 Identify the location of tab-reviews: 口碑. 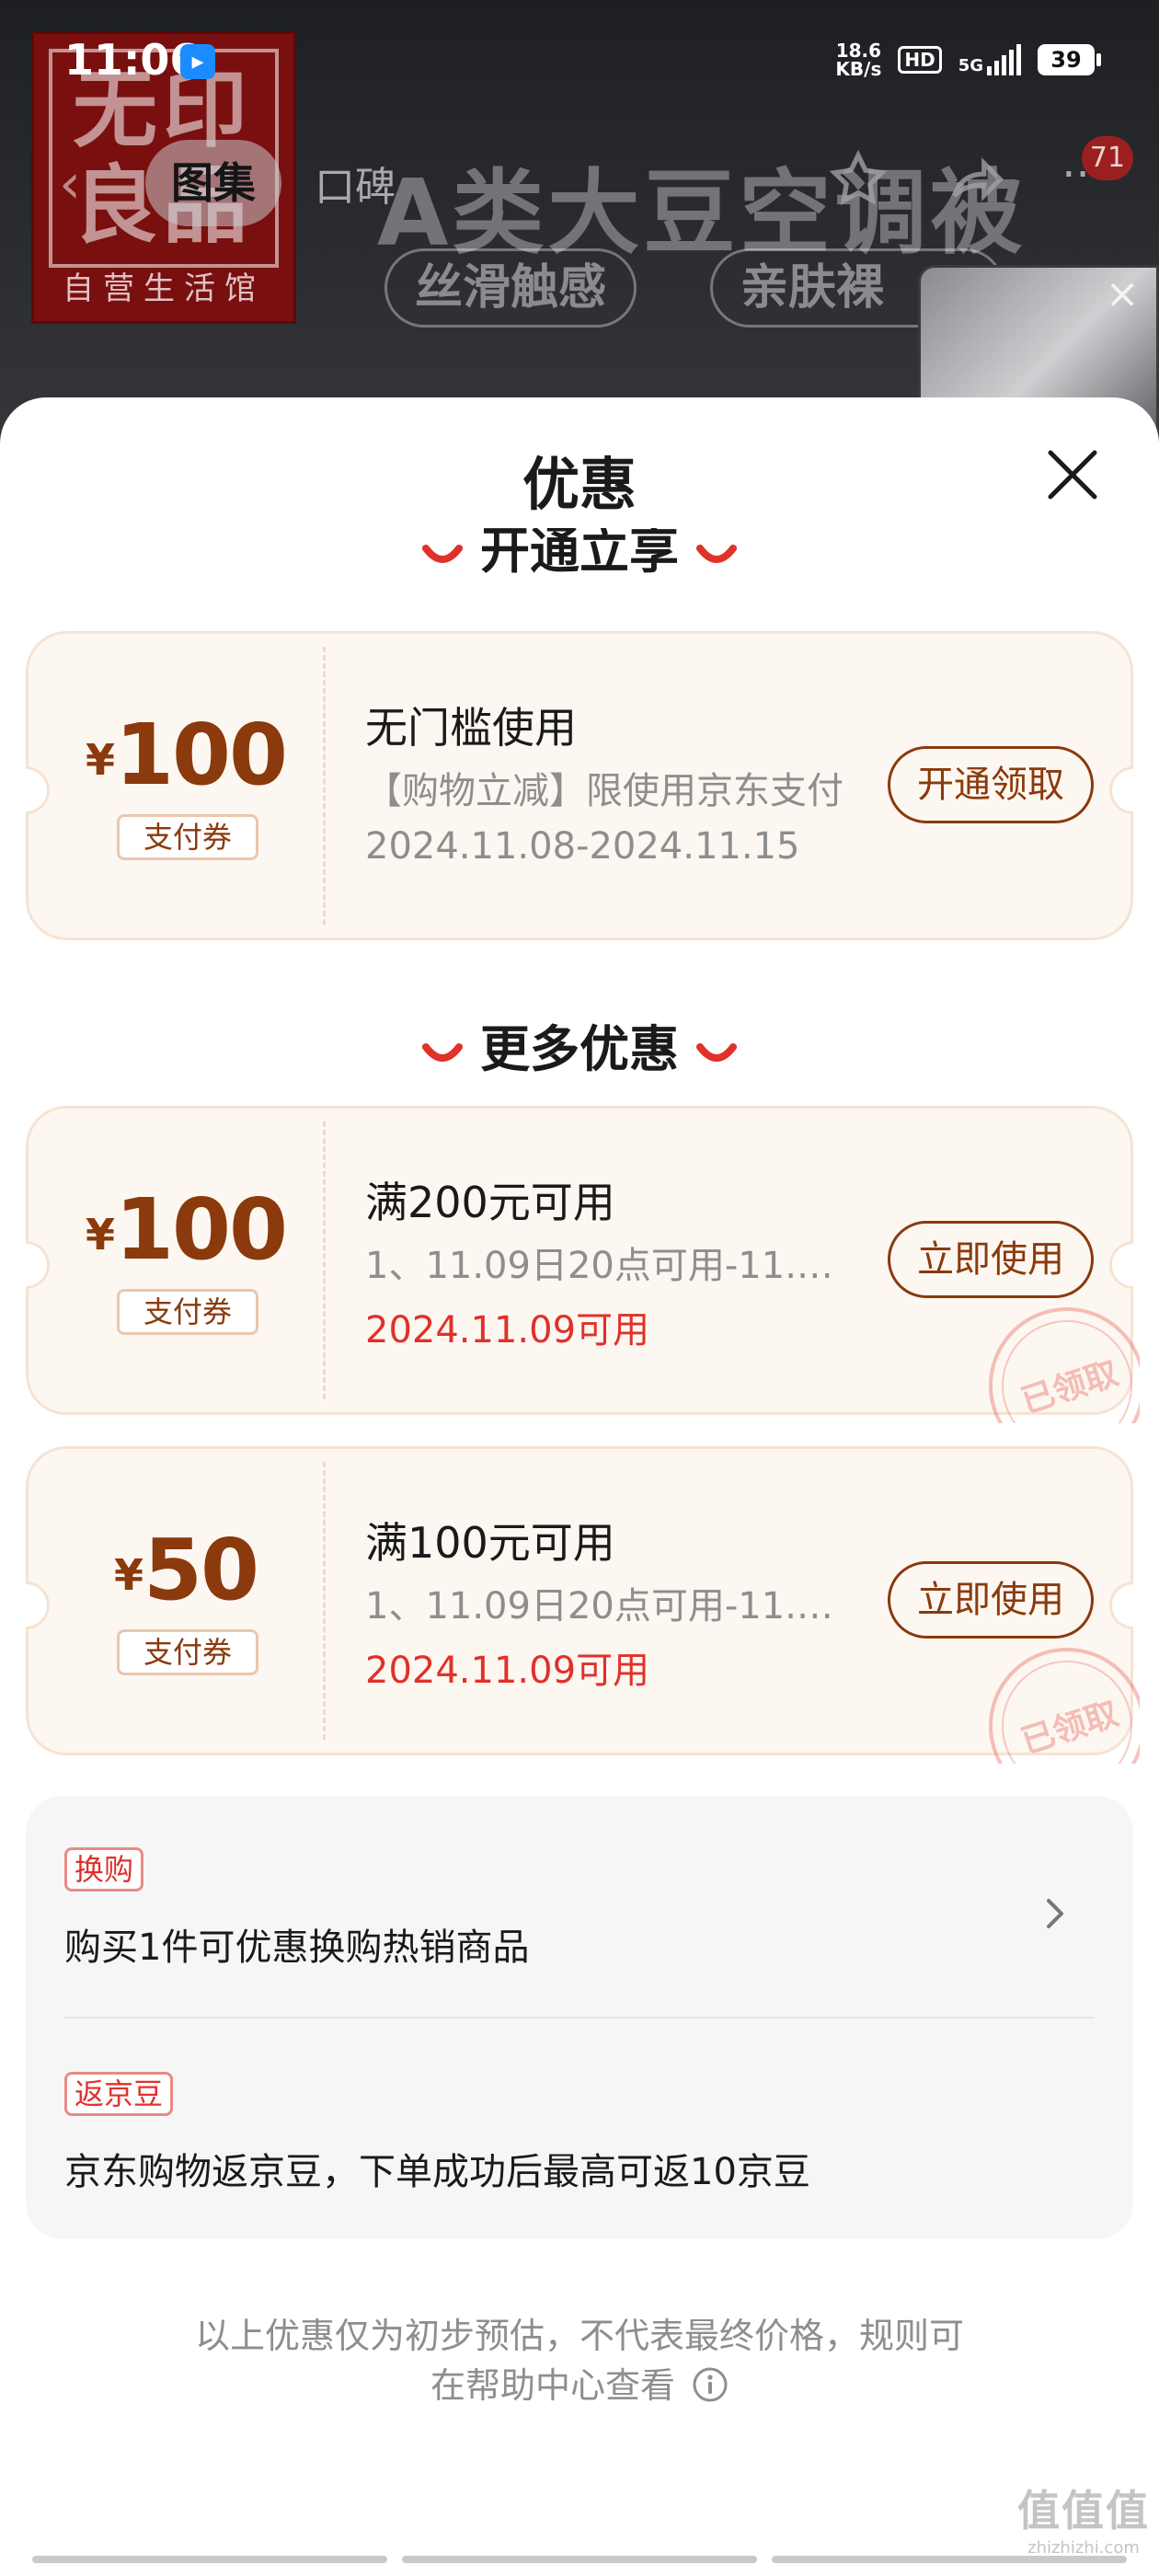
(355, 183).